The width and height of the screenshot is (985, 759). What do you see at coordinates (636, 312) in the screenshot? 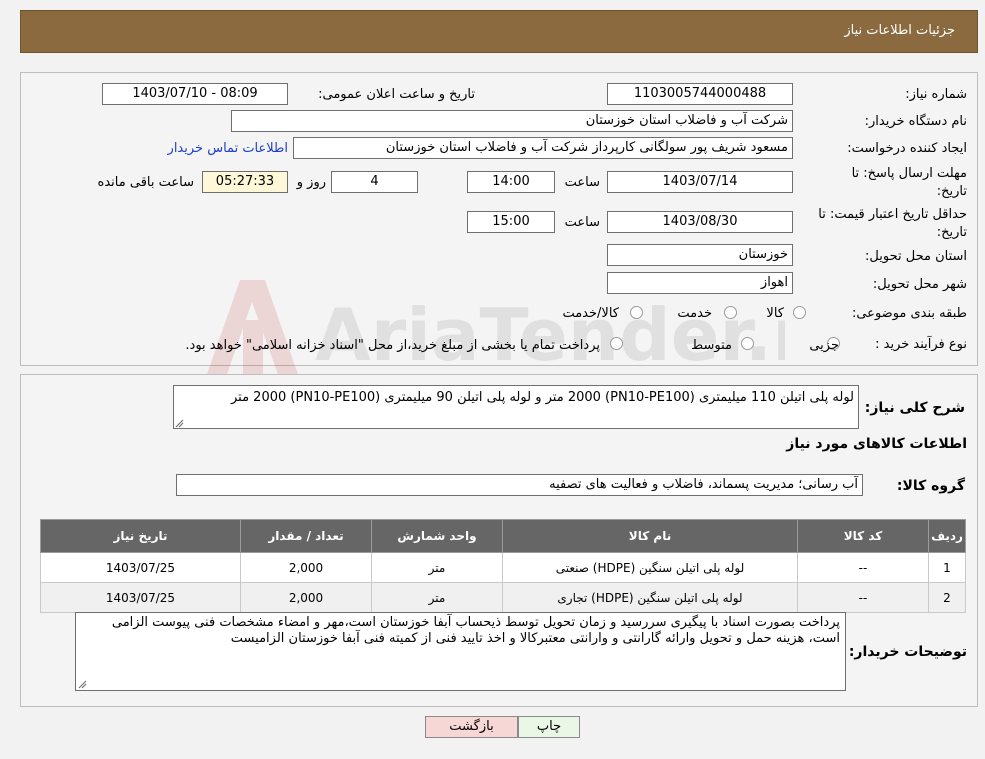
I see `category-radio-goods-service` at bounding box center [636, 312].